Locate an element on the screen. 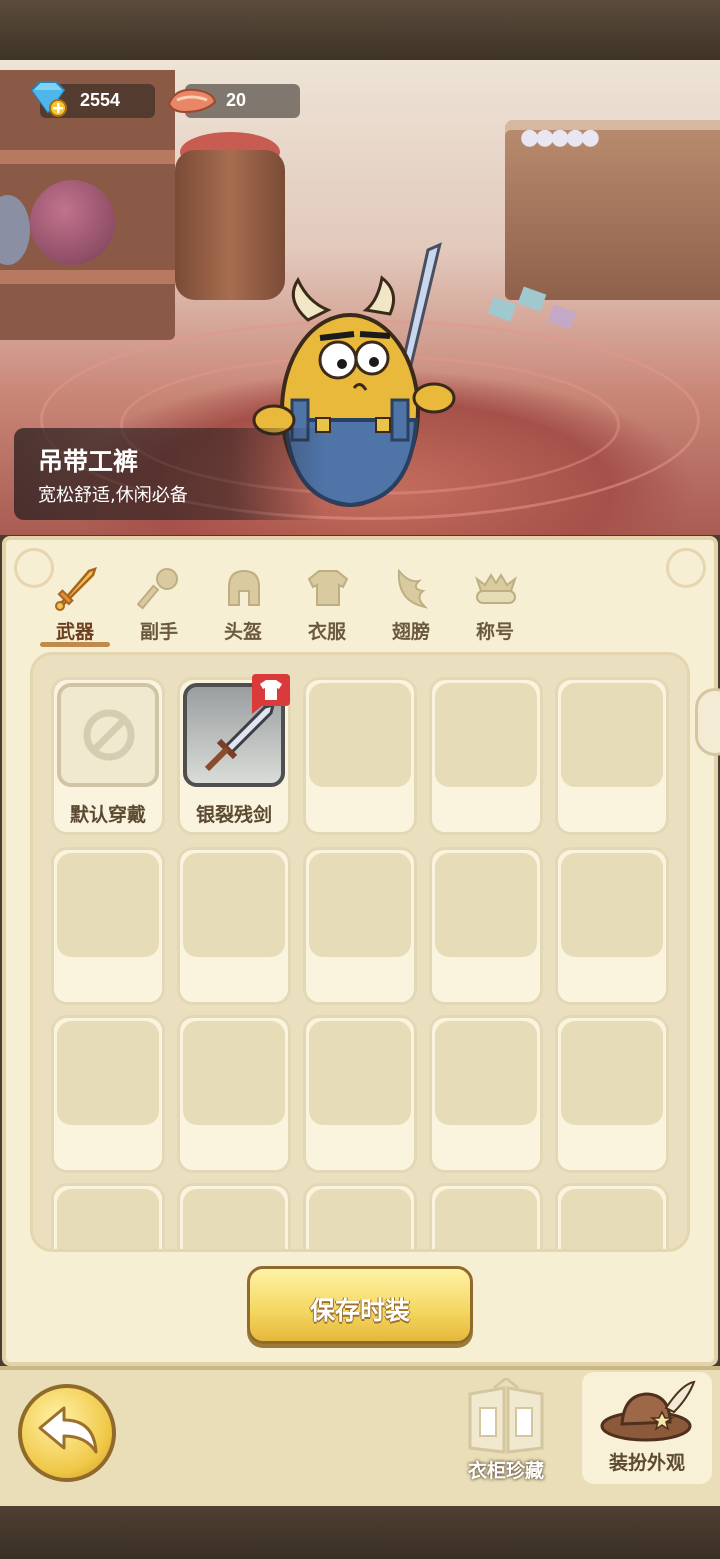  diamond-plus-icon is located at coordinates (48, 99).